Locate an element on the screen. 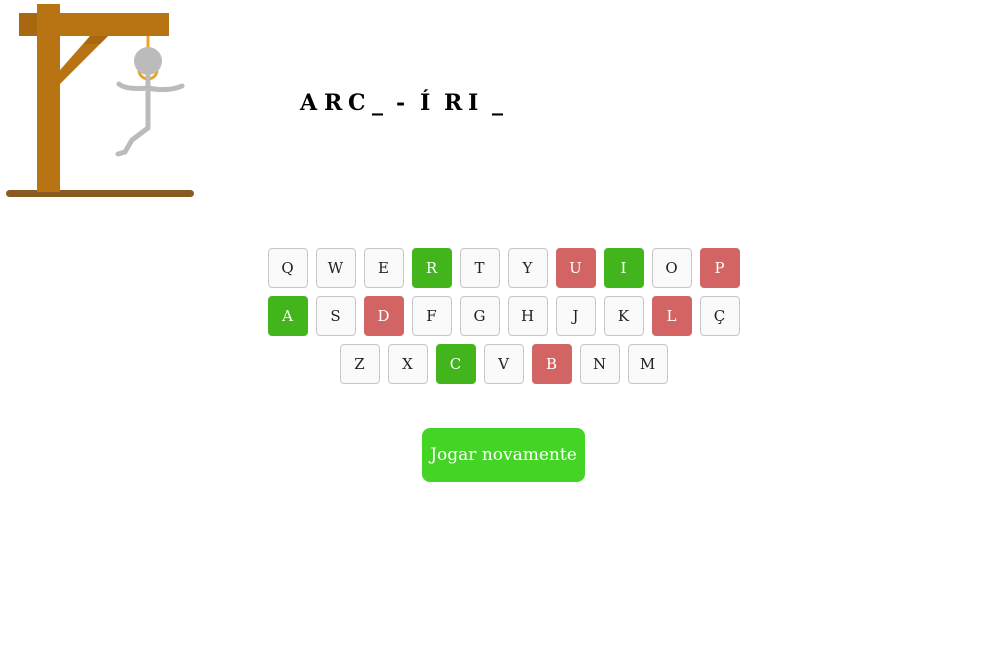 The width and height of the screenshot is (1007, 667). keyboard-row-2: A S D F G H J K L Ç is located at coordinates (503, 316).